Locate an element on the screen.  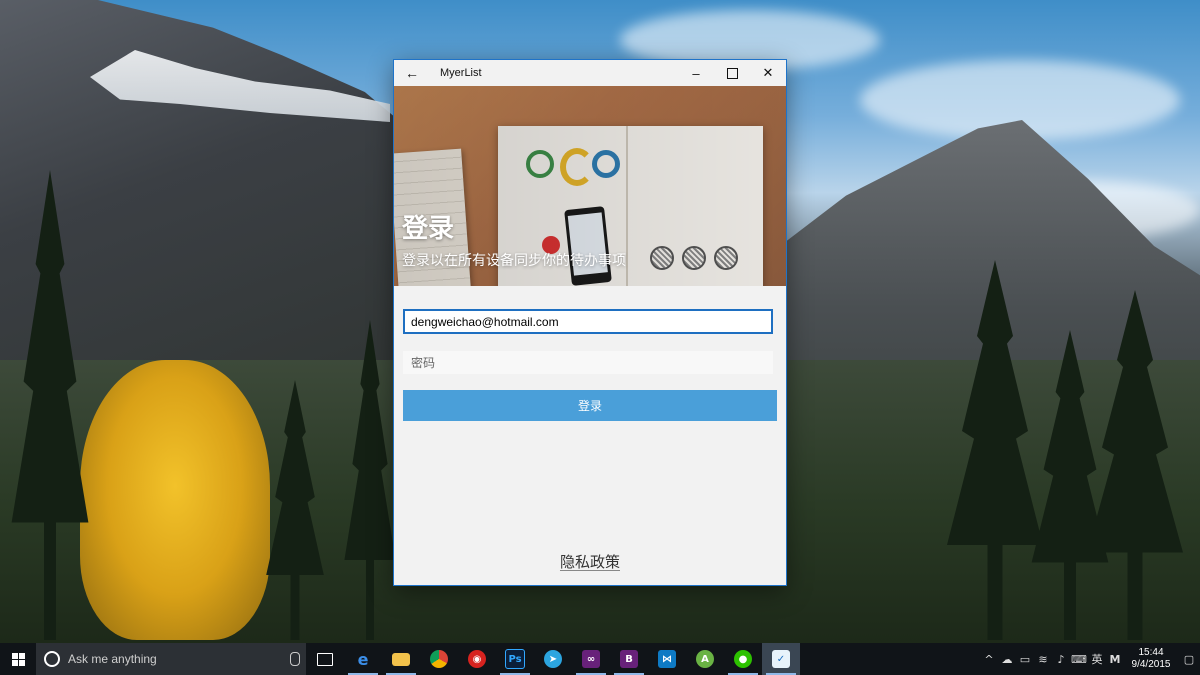
telegram-icon: ➤ is located at coordinates (553, 659).